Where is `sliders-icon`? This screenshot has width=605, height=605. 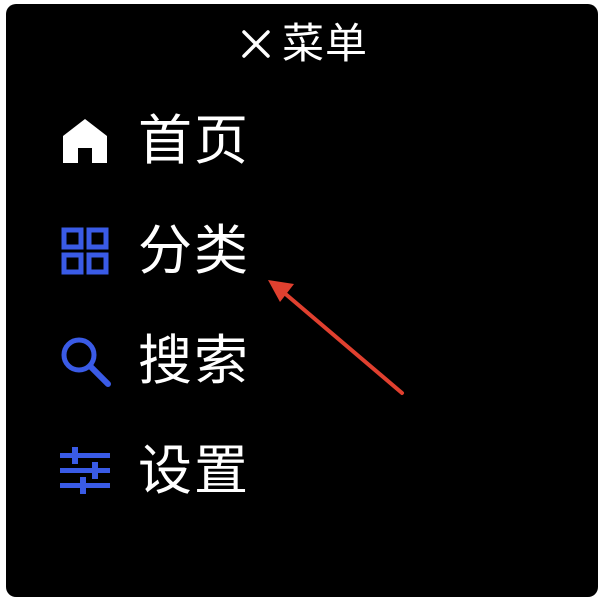
sliders-icon is located at coordinates (85, 471).